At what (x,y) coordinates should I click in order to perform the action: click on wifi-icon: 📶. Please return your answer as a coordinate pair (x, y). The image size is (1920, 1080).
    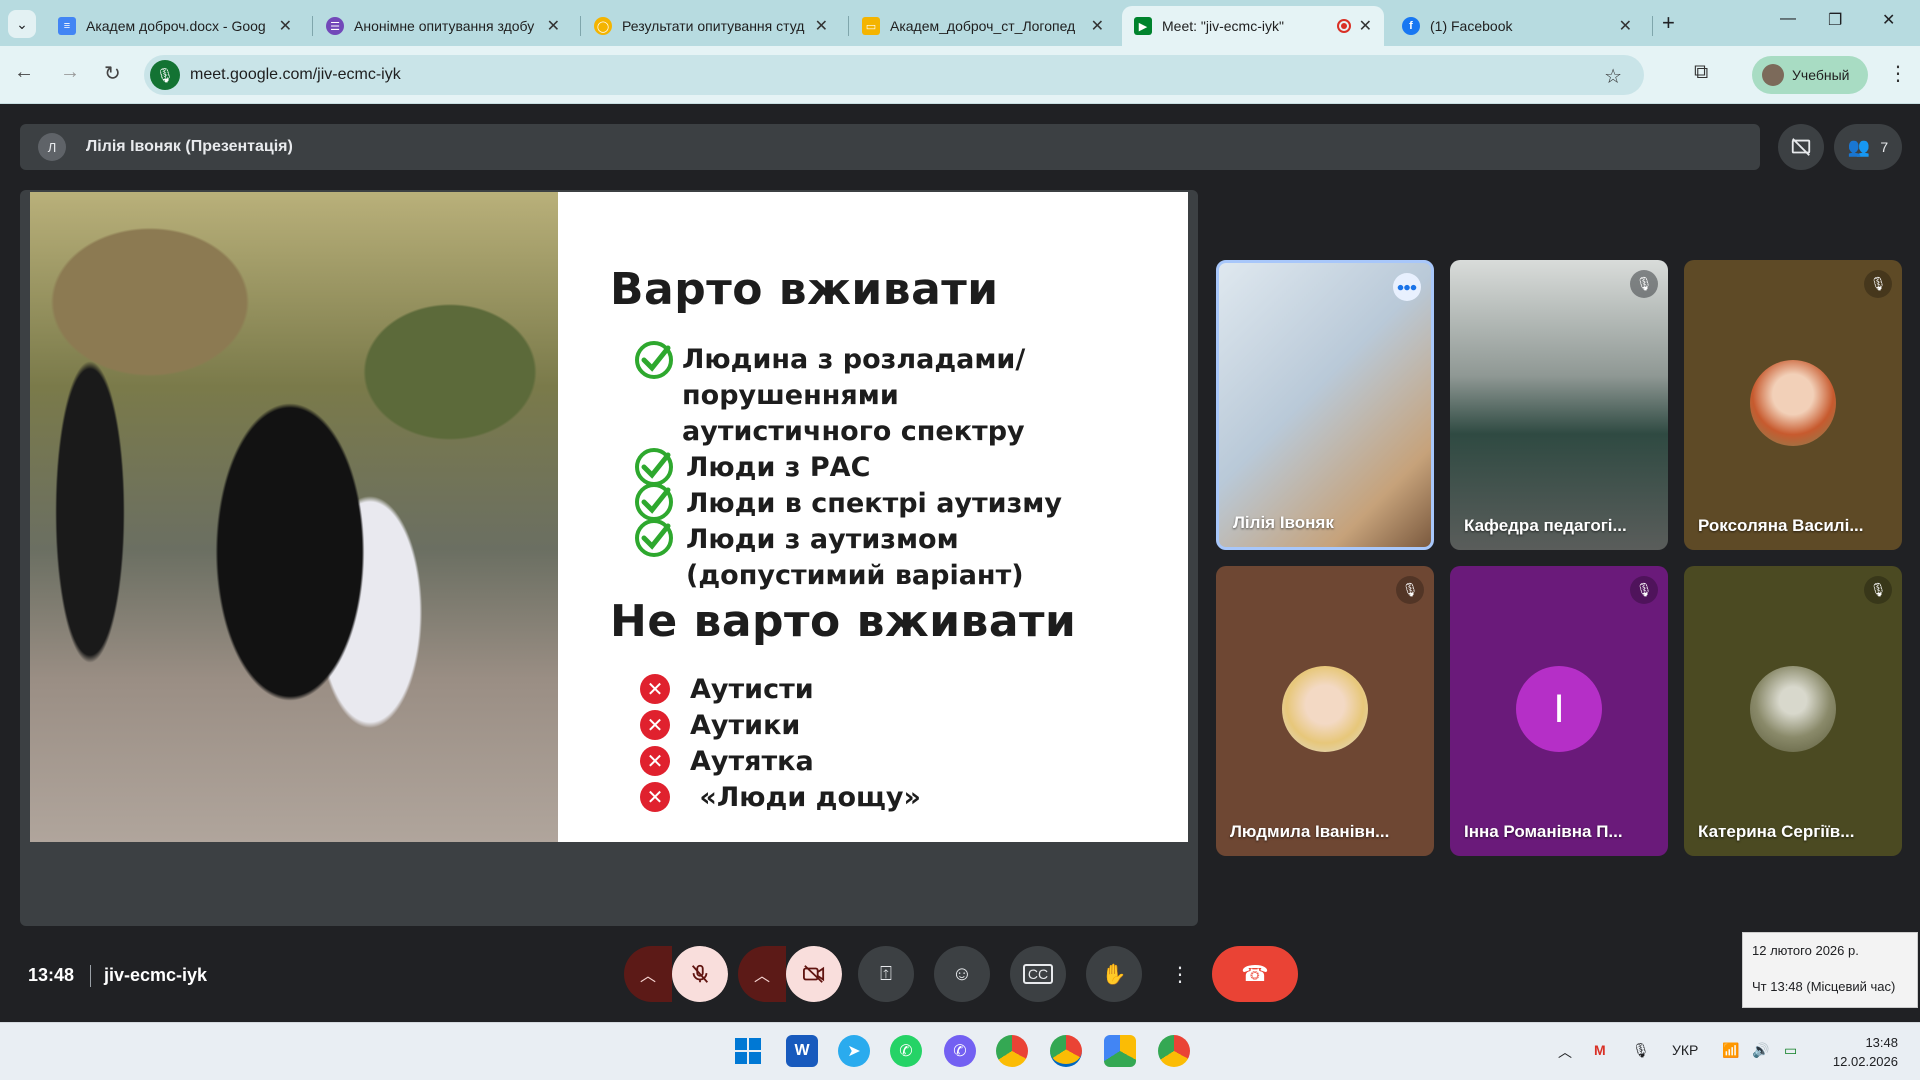
    Looking at the image, I should click on (1730, 1050).